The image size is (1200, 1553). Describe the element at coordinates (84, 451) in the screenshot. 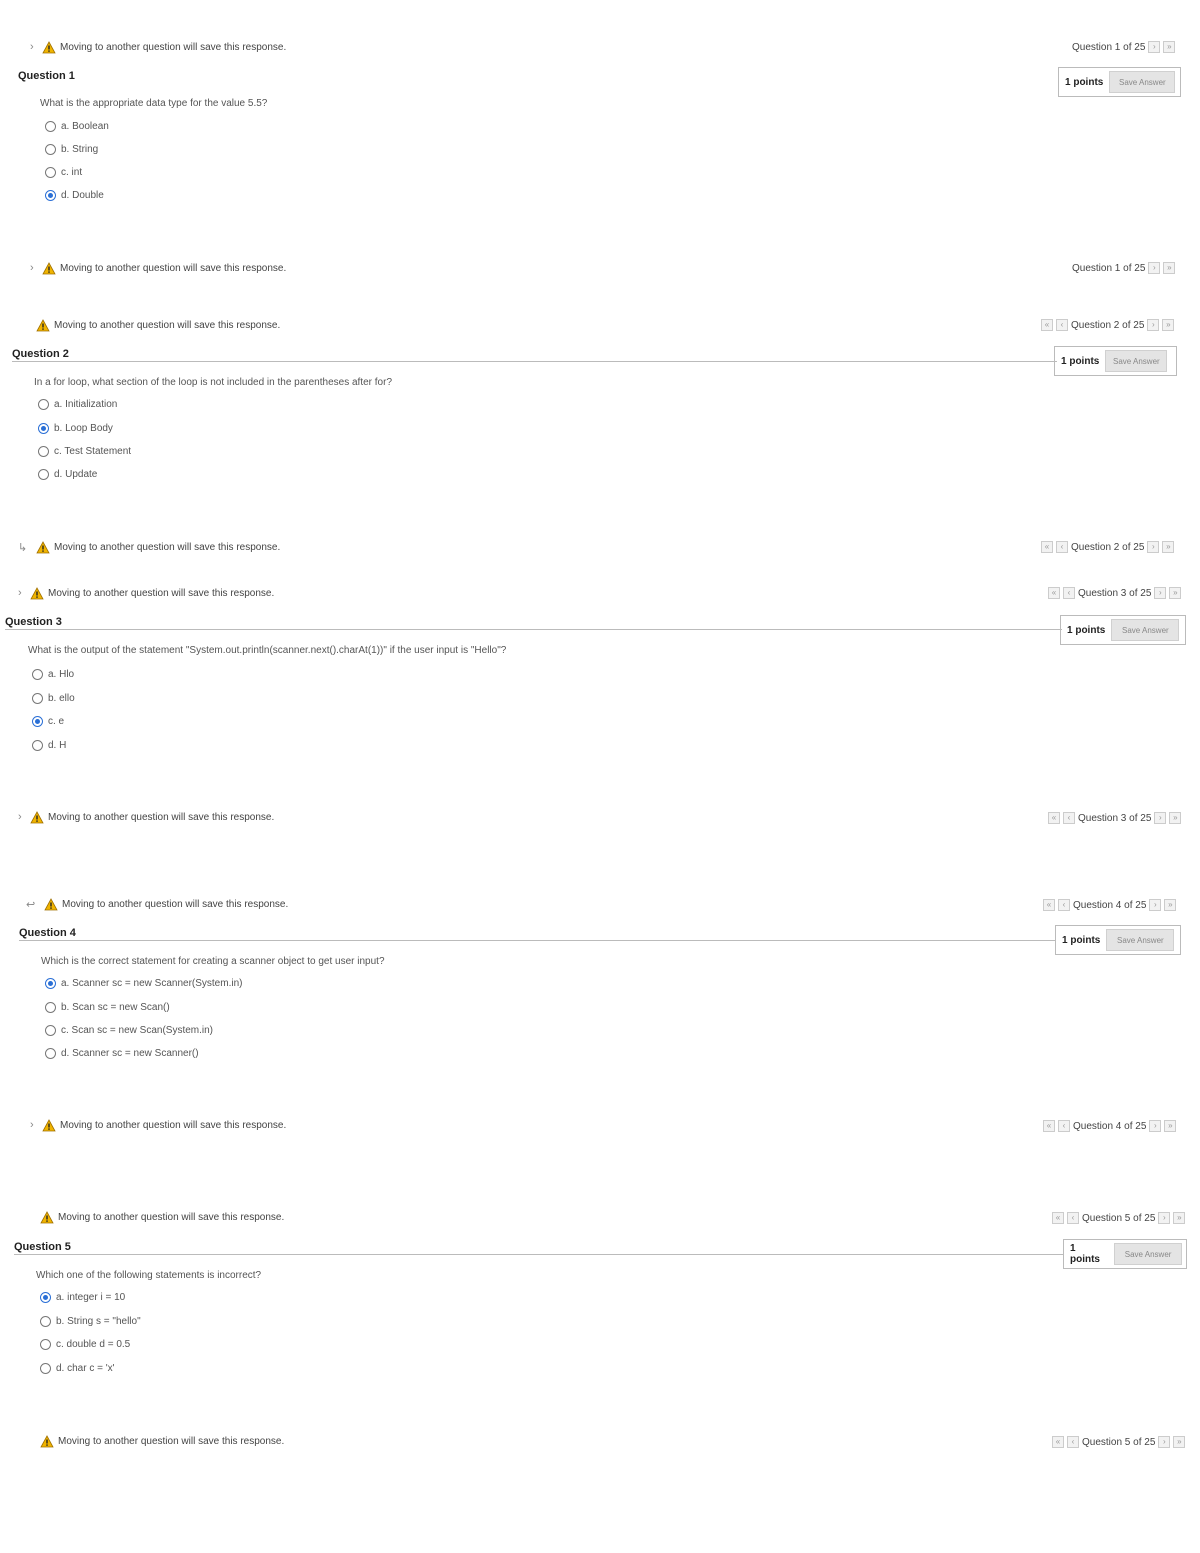

I see `answer-option: c. Test Statement` at that location.